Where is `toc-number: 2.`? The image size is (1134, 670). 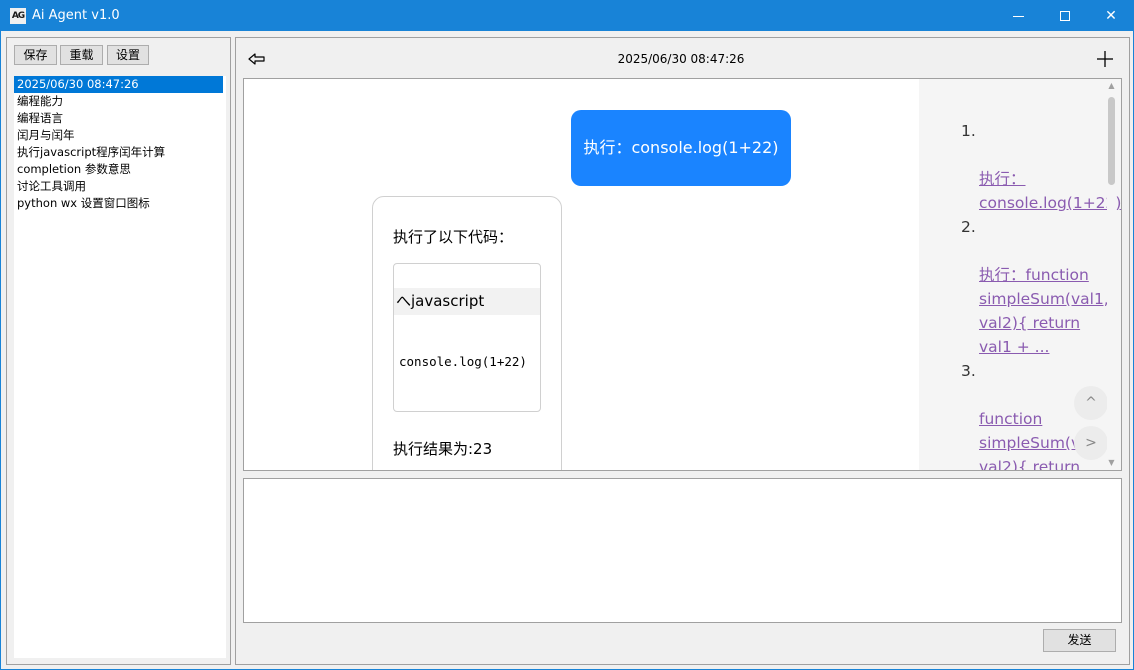
toc-number: 2. is located at coordinates (968, 227).